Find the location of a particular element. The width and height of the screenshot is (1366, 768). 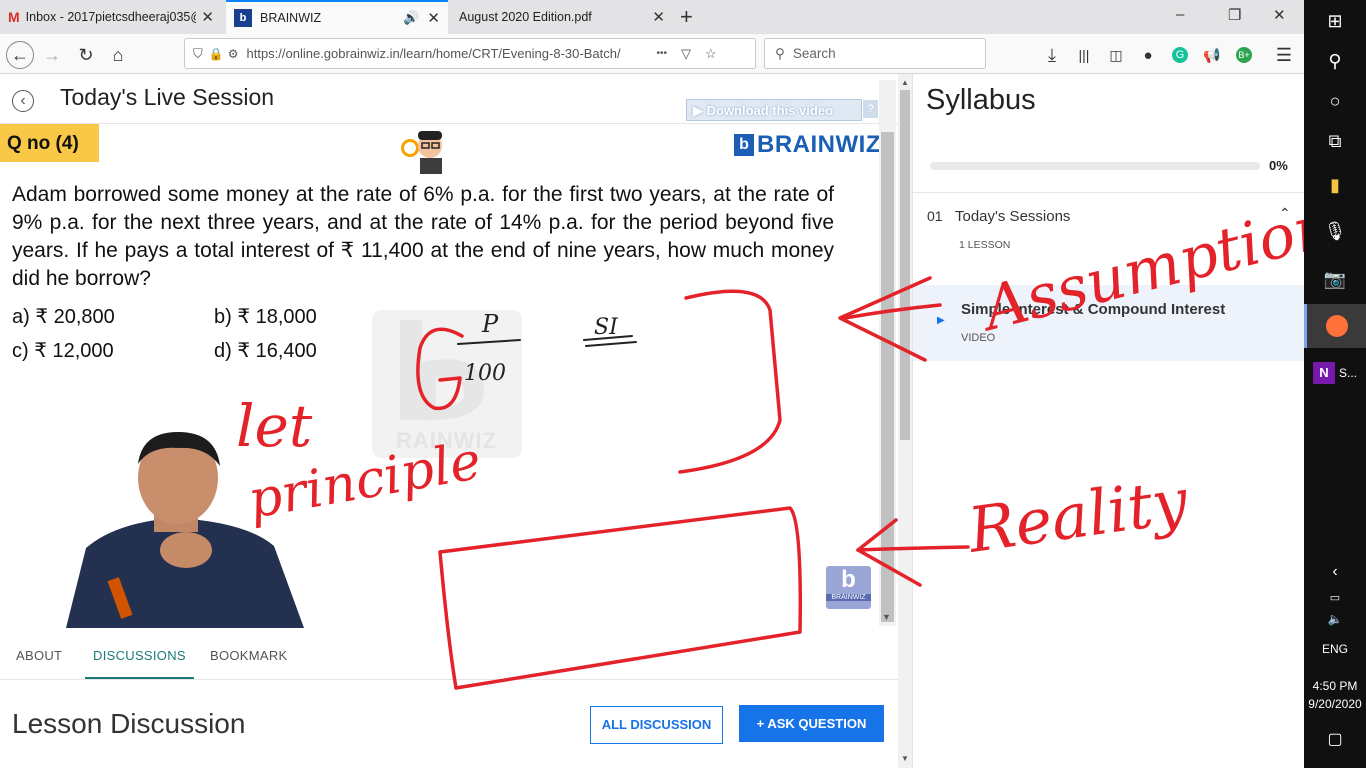

chevron-up-icon: ⌃ is located at coordinates (1285, 213).